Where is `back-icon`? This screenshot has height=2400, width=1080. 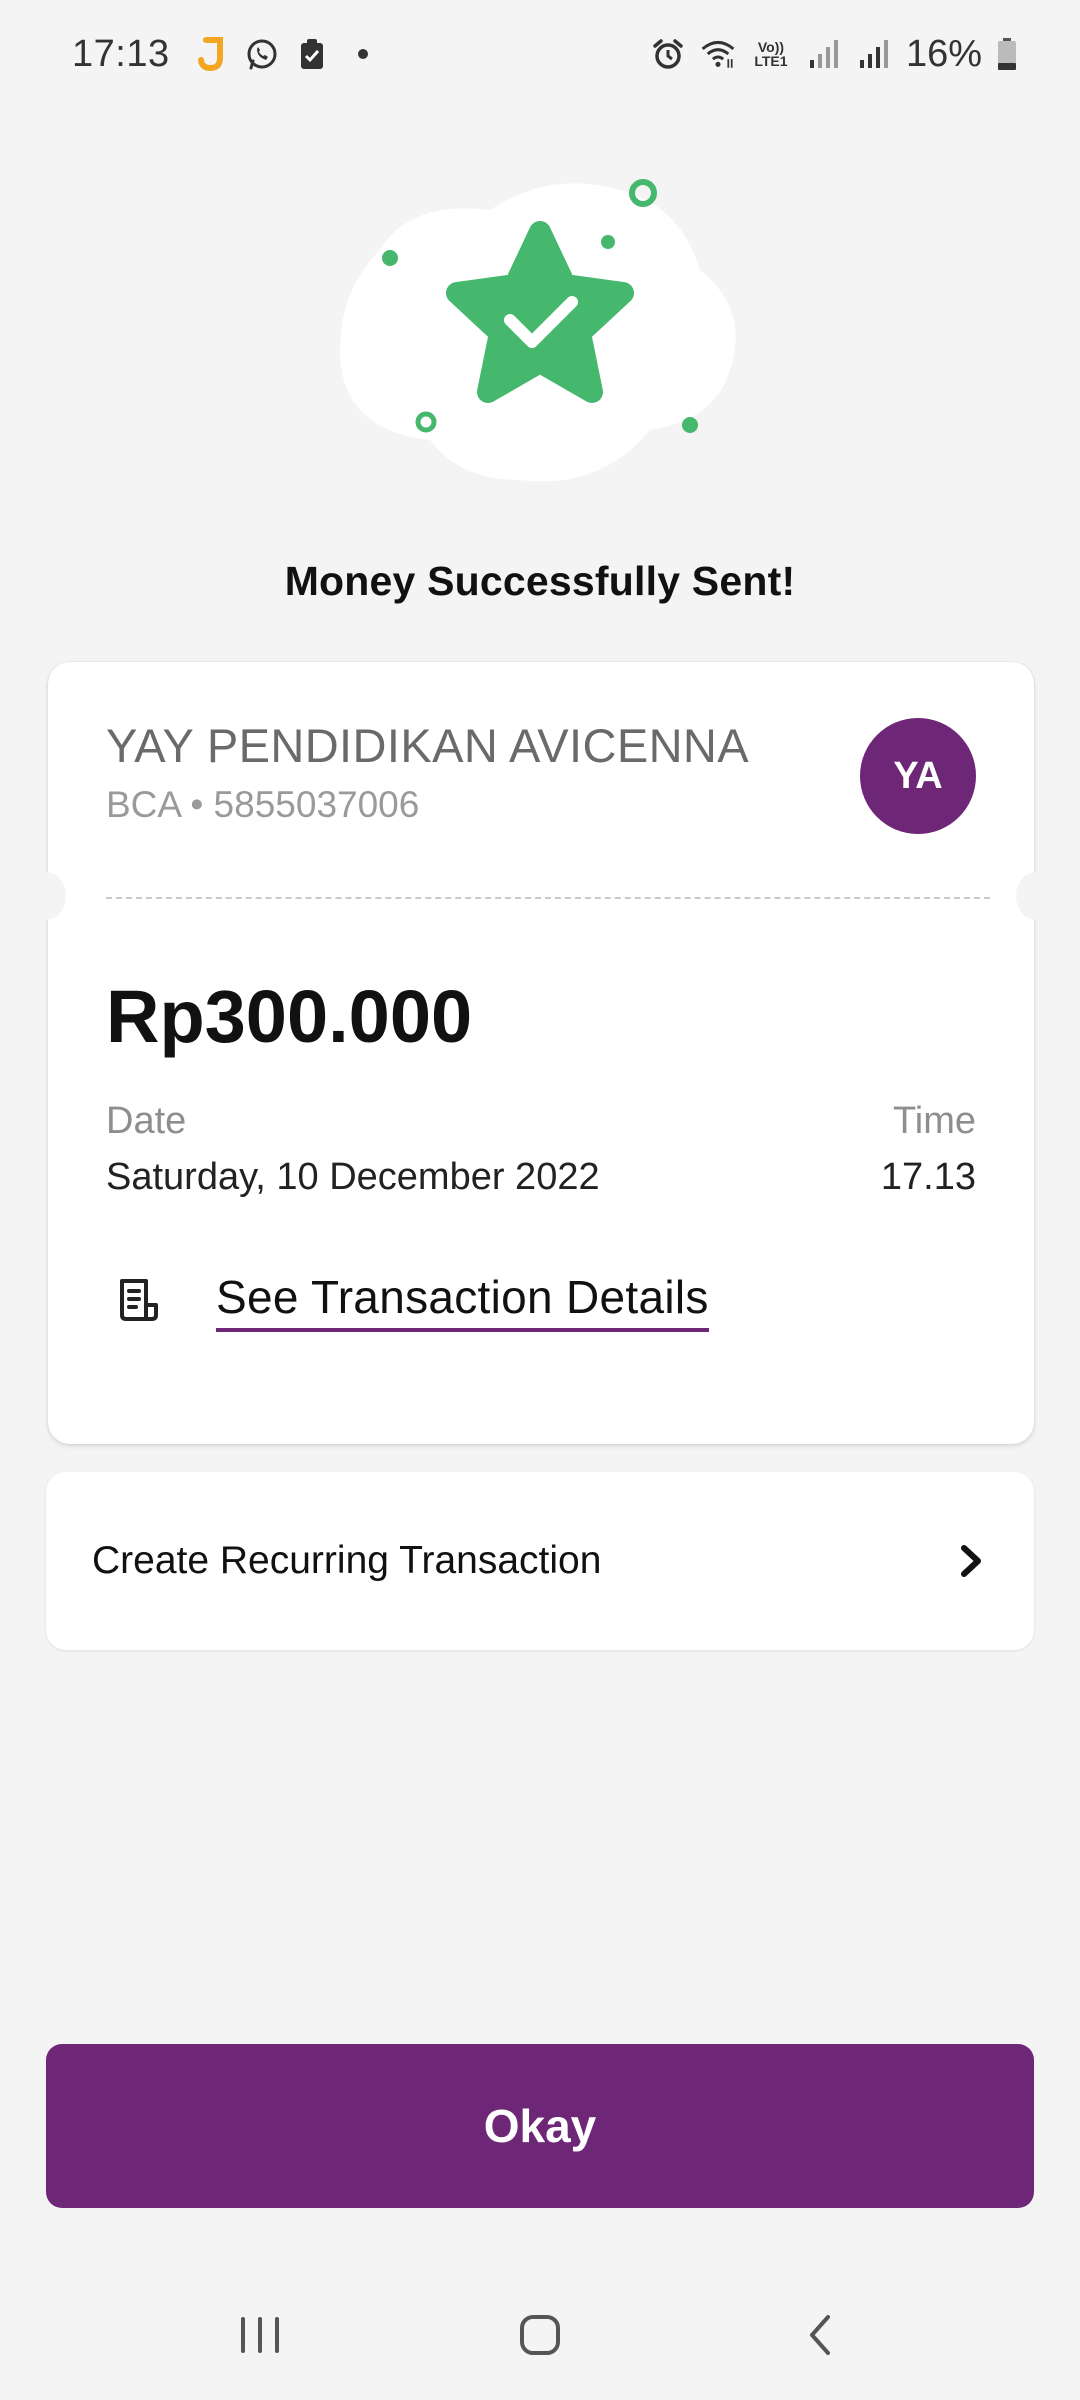 back-icon is located at coordinates (820, 2335).